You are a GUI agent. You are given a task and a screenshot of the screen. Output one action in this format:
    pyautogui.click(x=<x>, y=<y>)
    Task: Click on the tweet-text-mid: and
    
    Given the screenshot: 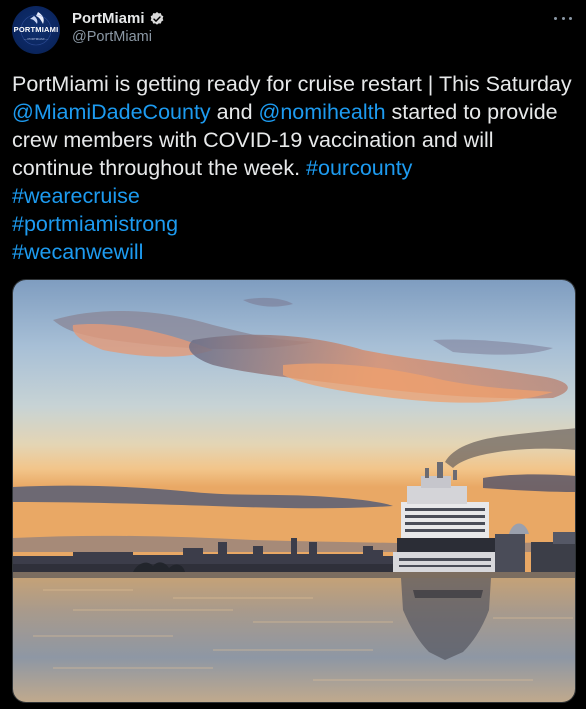 What is the action you would take?
    pyautogui.click(x=234, y=112)
    